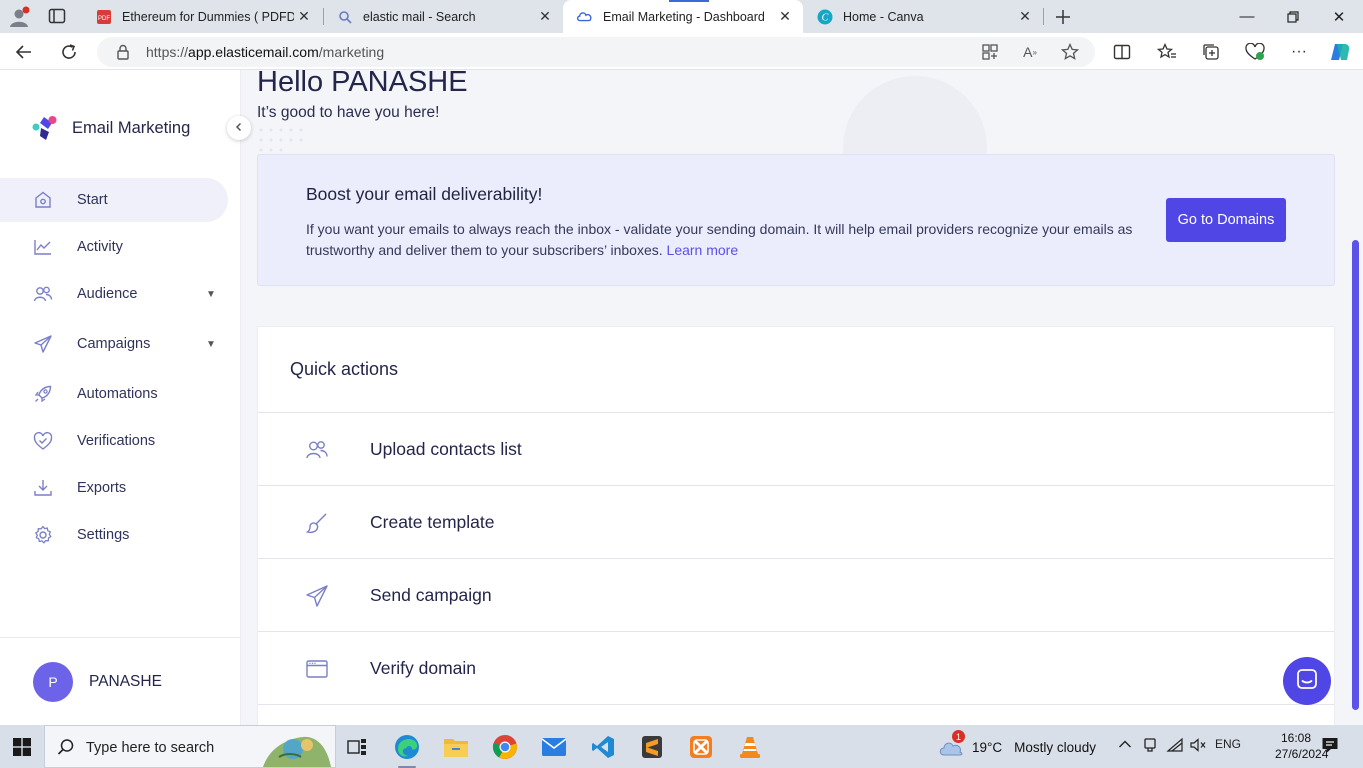  I want to click on windows-start-icon, so click(22, 746).